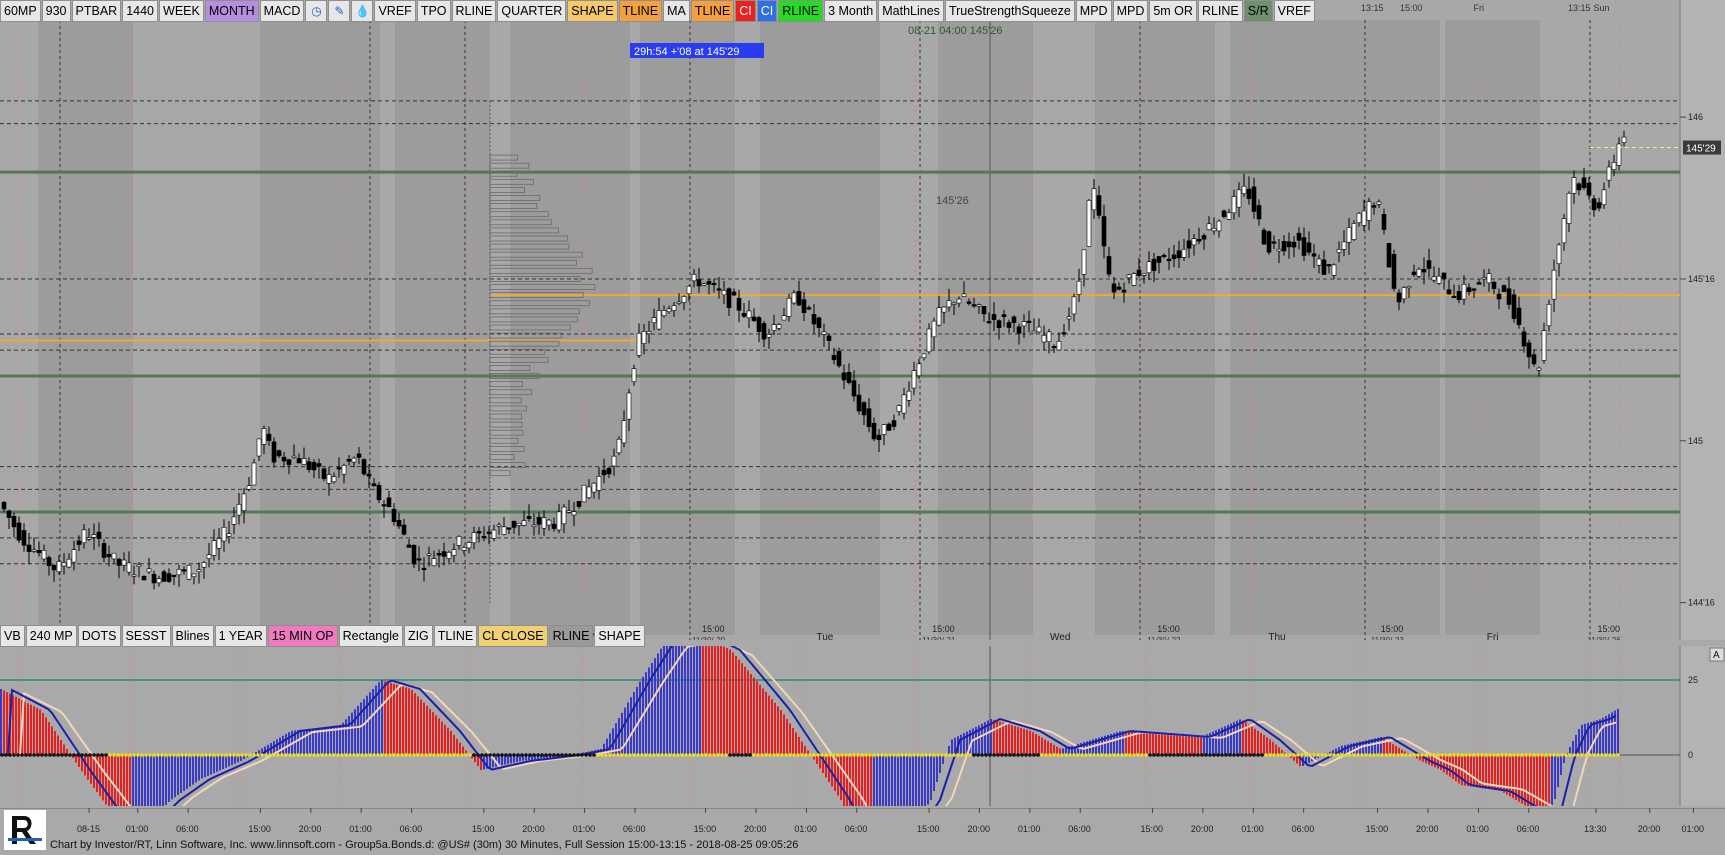 This screenshot has height=855, width=1725. Describe the element at coordinates (140, 11) in the screenshot. I see `toolbar-button-1440: 1440` at that location.